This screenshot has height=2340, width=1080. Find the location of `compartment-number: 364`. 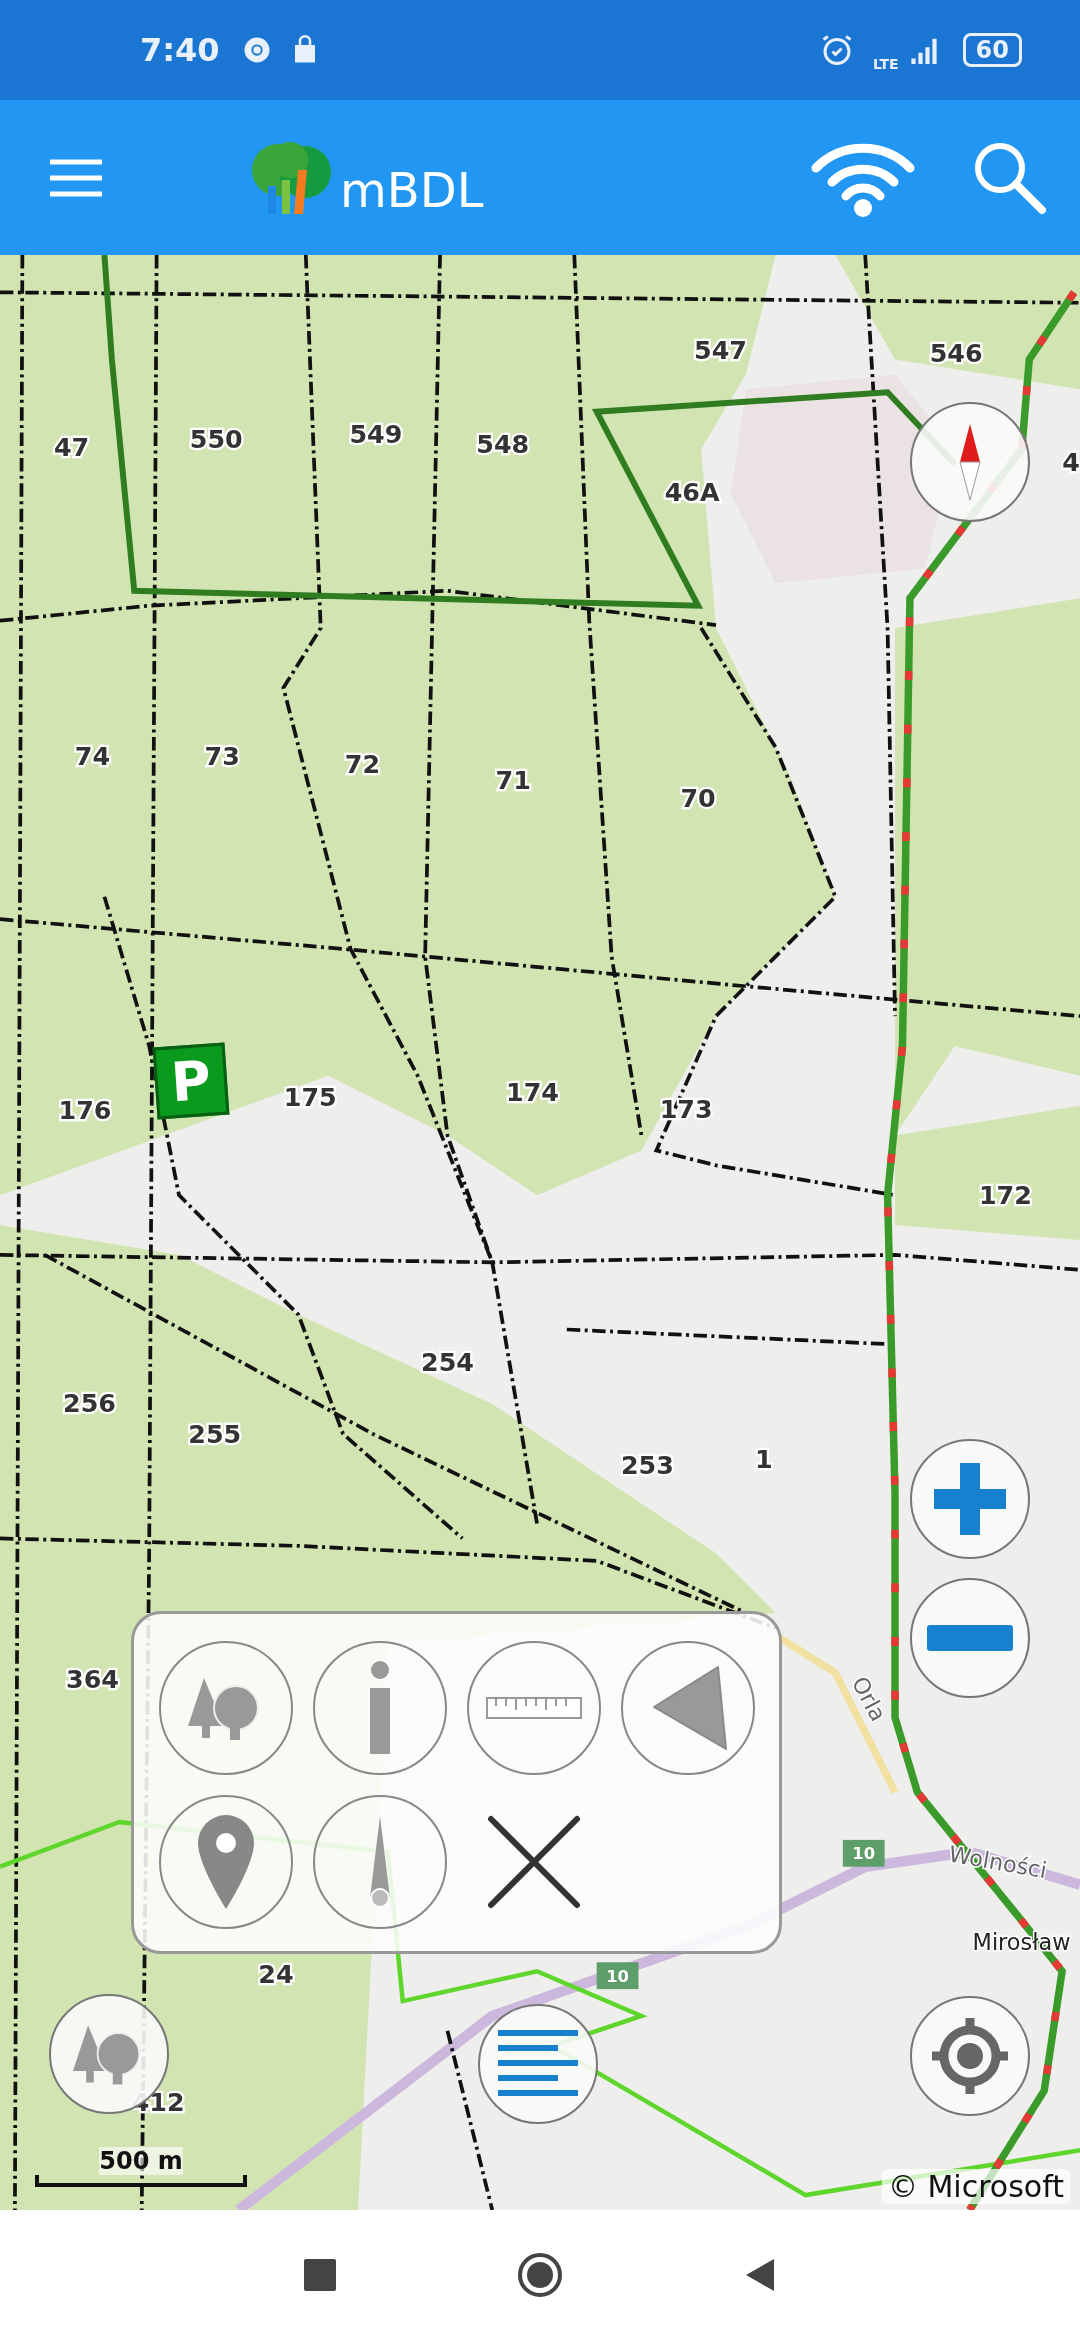

compartment-number: 364 is located at coordinates (92, 1678).